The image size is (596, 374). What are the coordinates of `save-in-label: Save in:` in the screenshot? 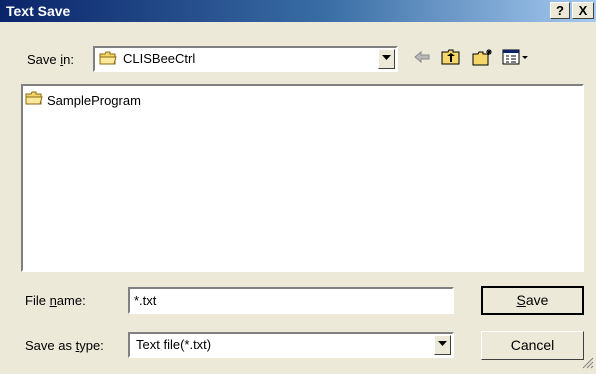 It's located at (50, 59).